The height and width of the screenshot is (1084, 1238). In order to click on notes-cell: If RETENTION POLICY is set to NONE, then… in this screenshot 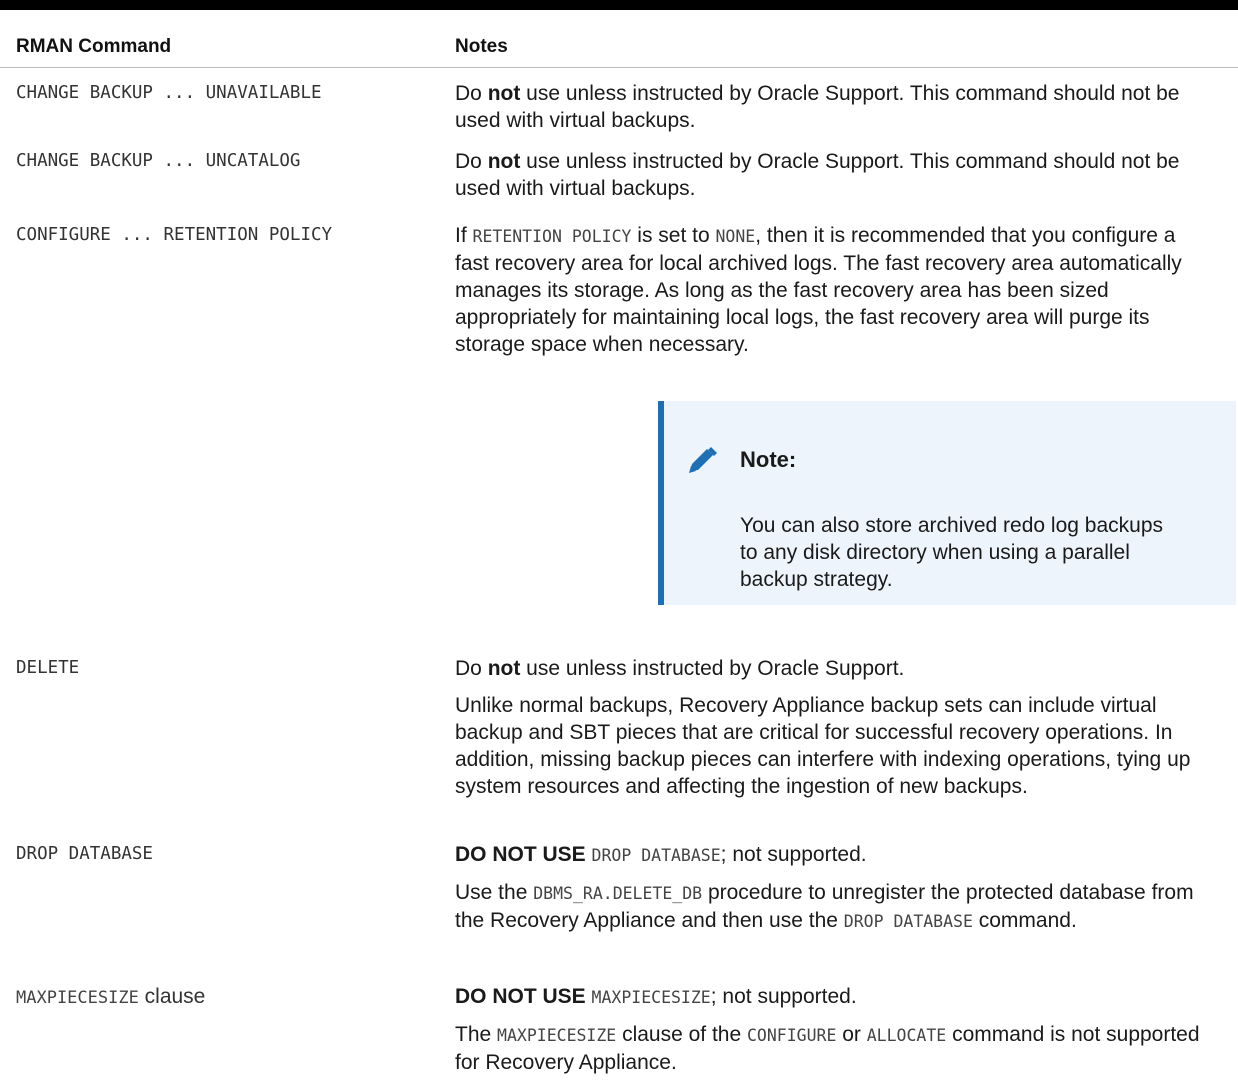, I will do `click(818, 290)`.